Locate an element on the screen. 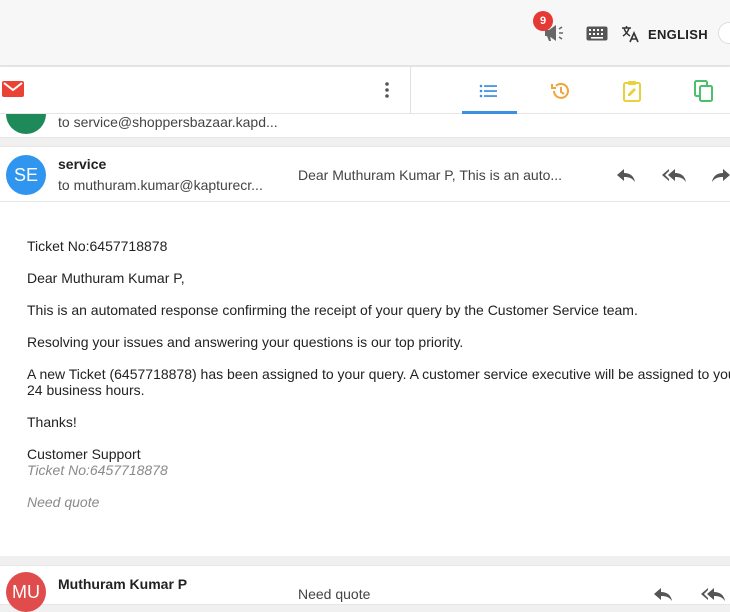  forward-button is located at coordinates (720, 175).